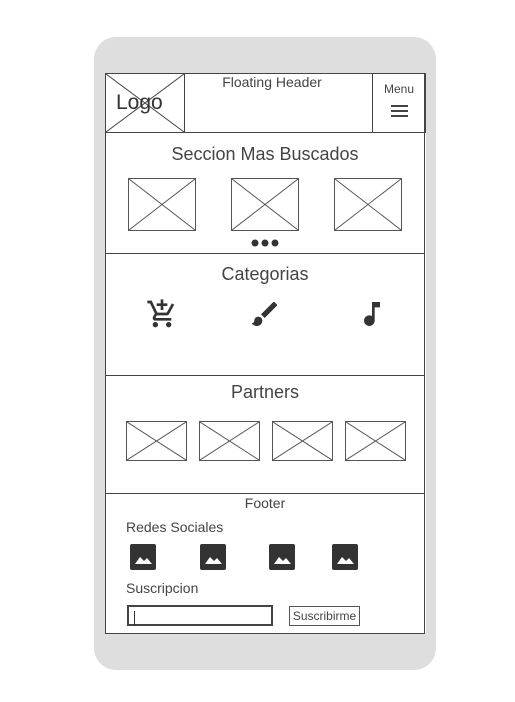 The width and height of the screenshot is (515, 702). Describe the element at coordinates (134, 618) in the screenshot. I see `text-caret` at that location.